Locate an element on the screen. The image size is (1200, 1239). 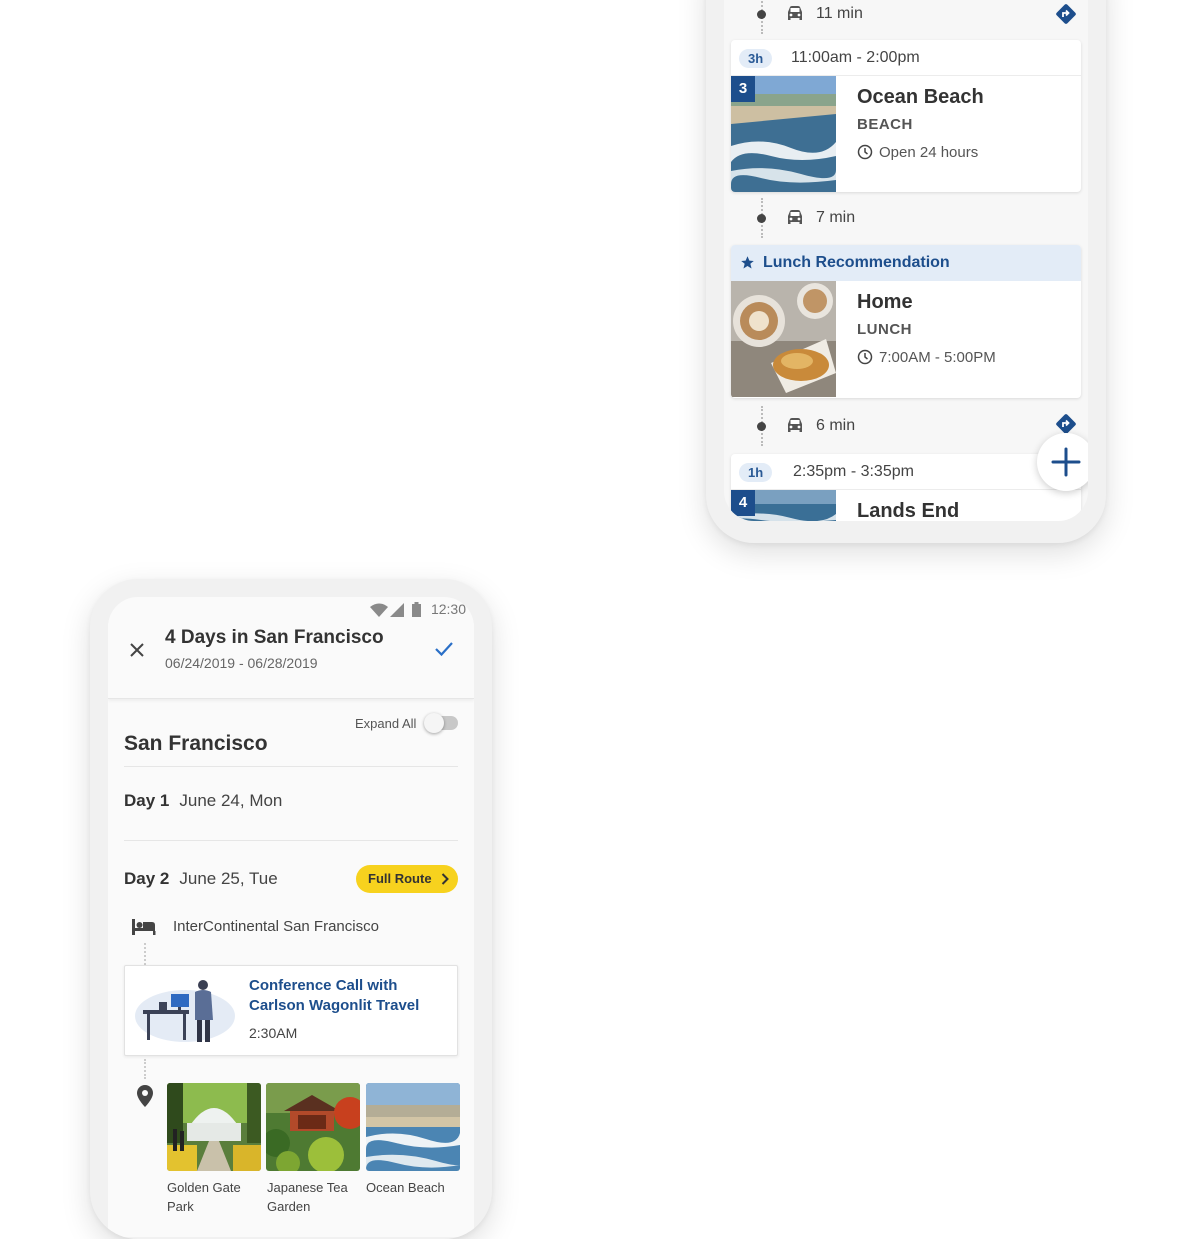
place-hours: Open 24 hours is located at coordinates (917, 152).